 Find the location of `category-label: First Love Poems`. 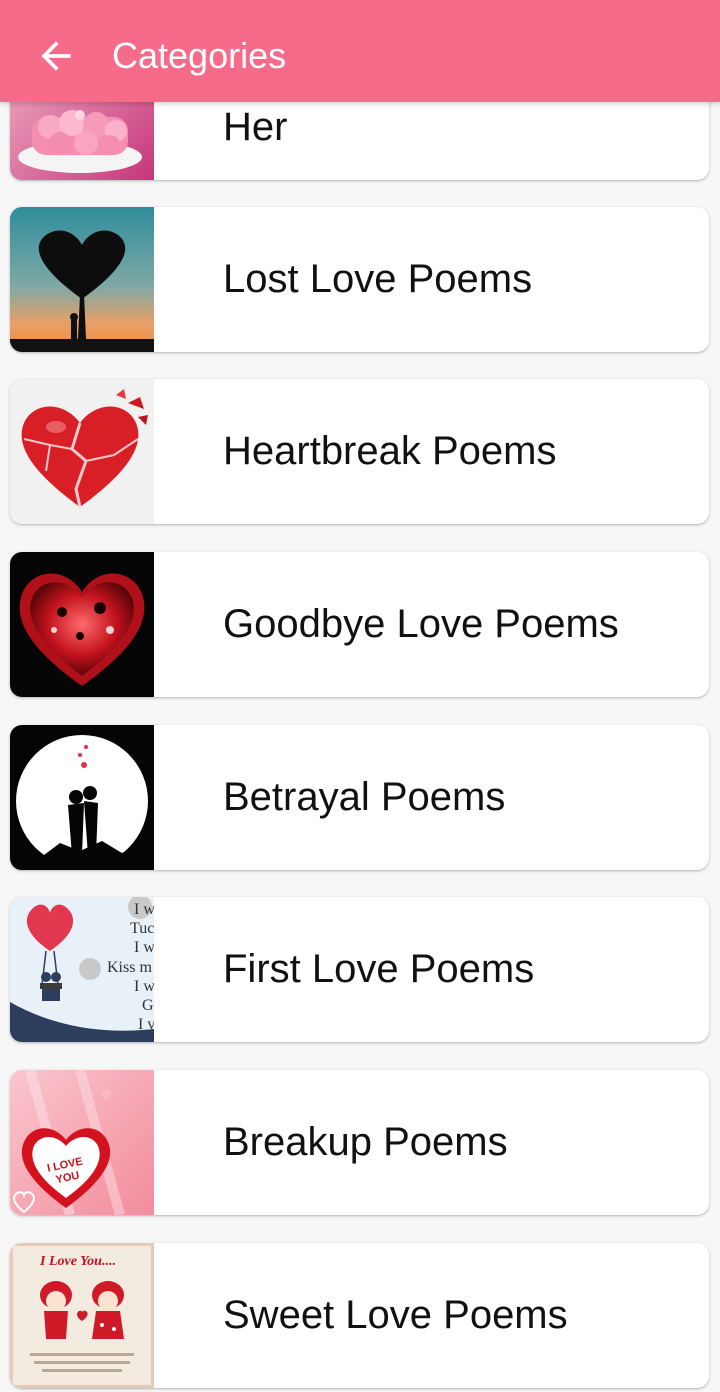

category-label: First Love Poems is located at coordinates (379, 969).